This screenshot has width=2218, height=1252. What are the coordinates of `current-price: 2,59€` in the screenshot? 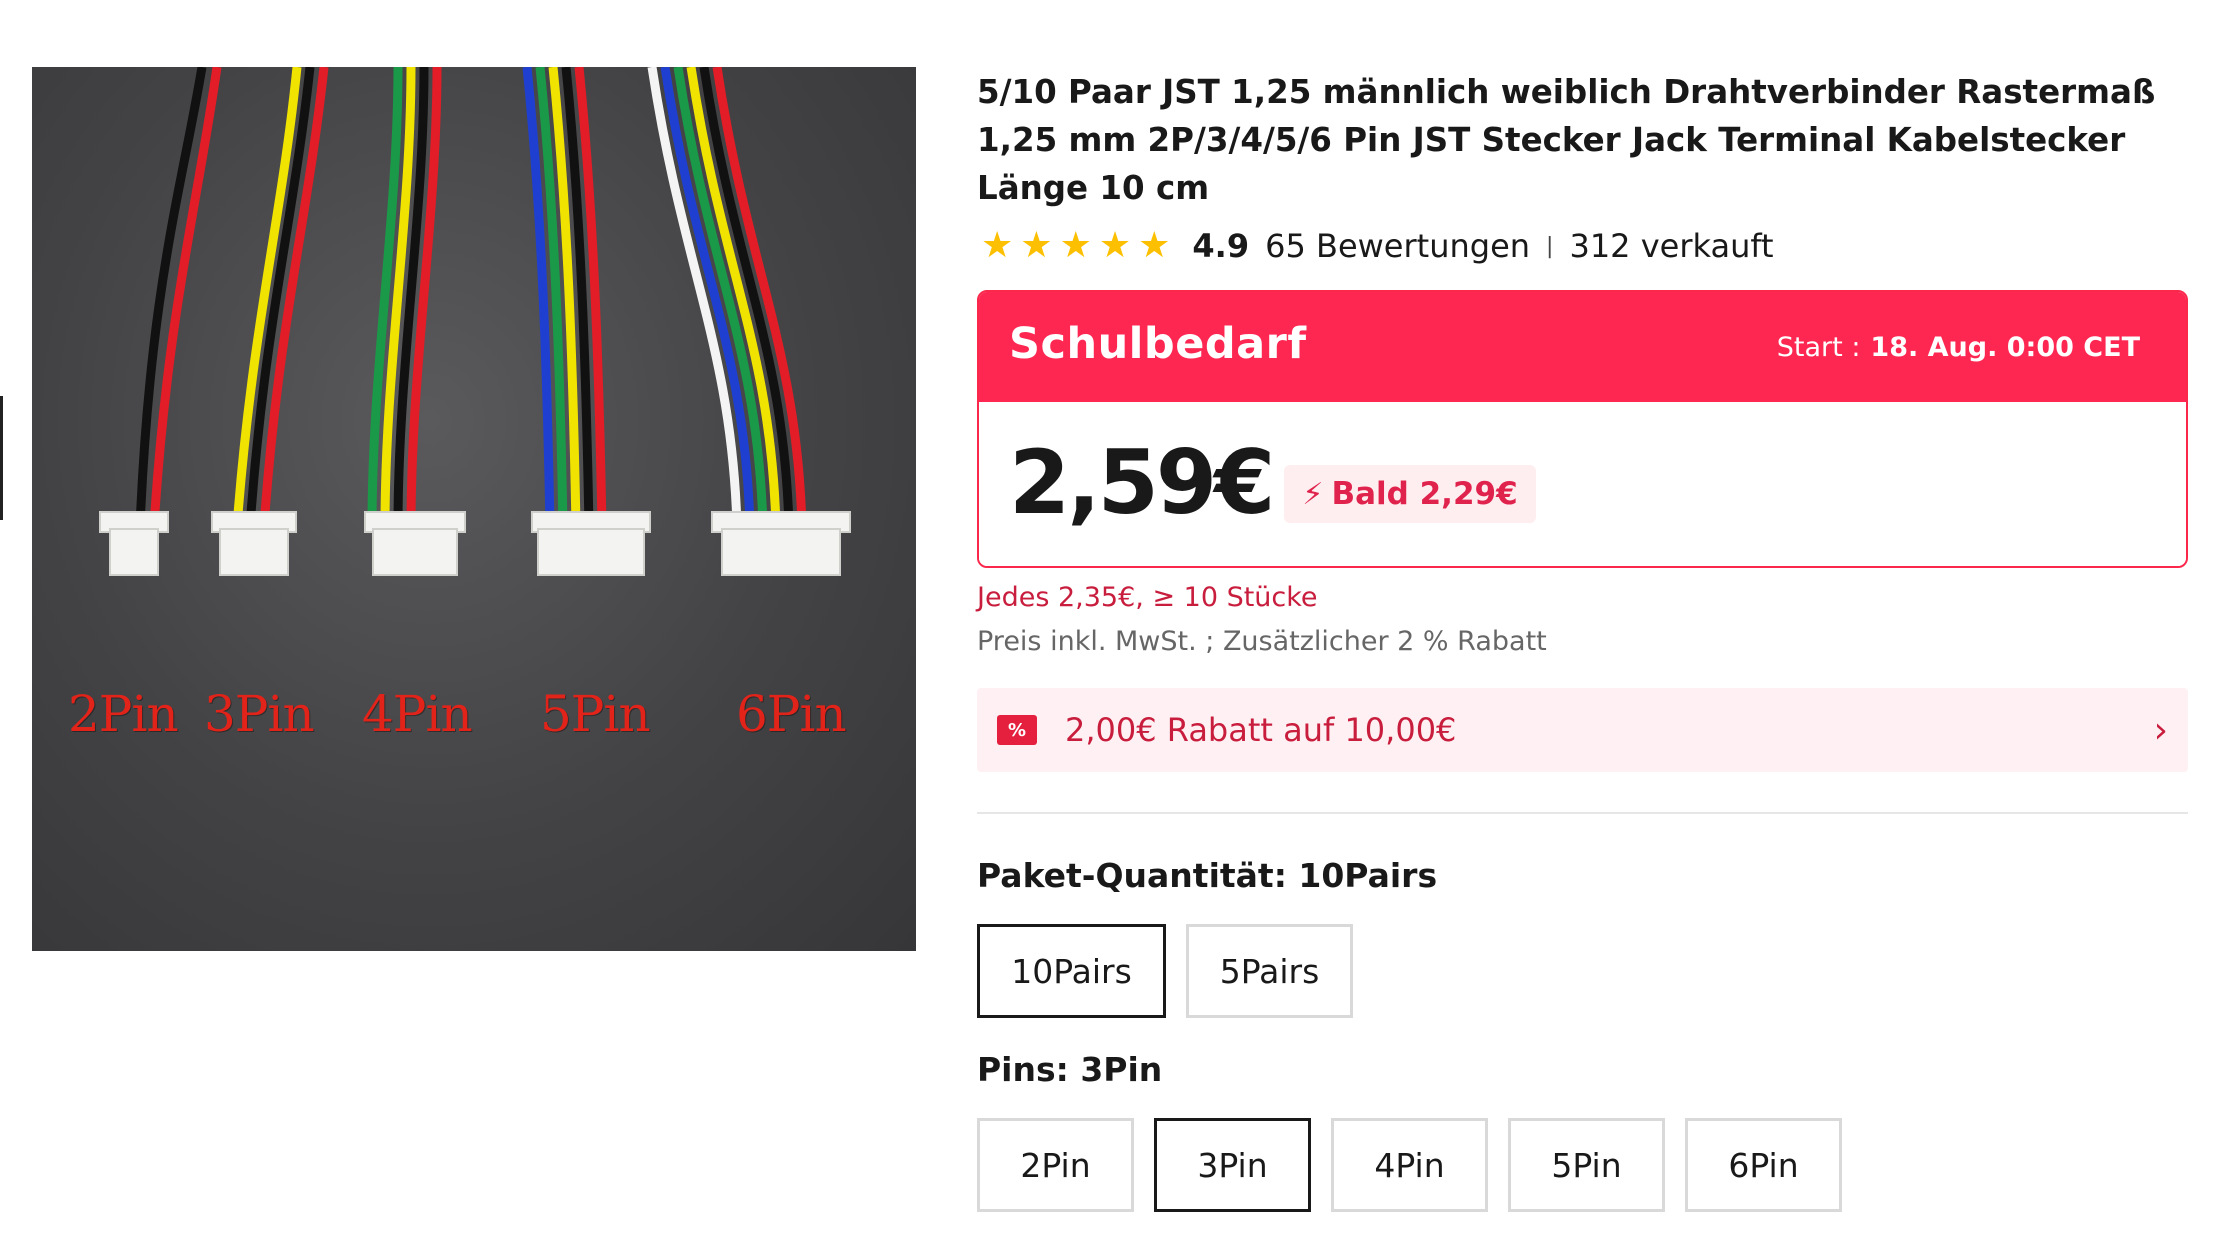 It's located at (1142, 482).